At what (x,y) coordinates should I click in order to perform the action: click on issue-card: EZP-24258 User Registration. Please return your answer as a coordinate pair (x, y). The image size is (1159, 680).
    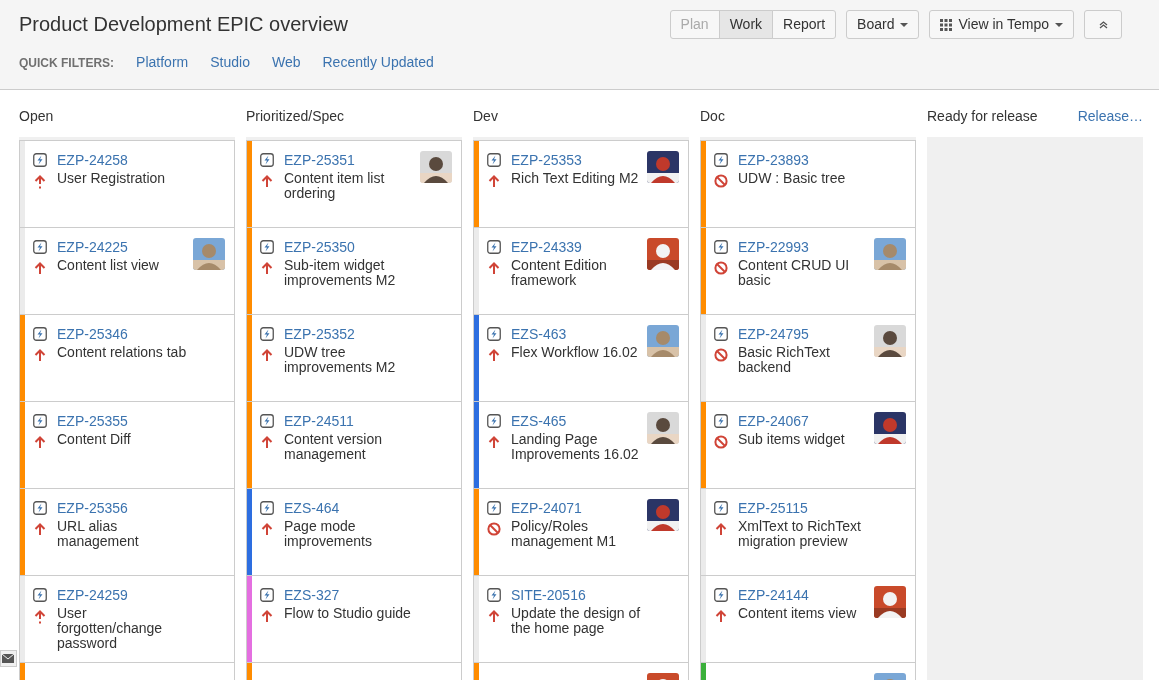
    Looking at the image, I should click on (127, 184).